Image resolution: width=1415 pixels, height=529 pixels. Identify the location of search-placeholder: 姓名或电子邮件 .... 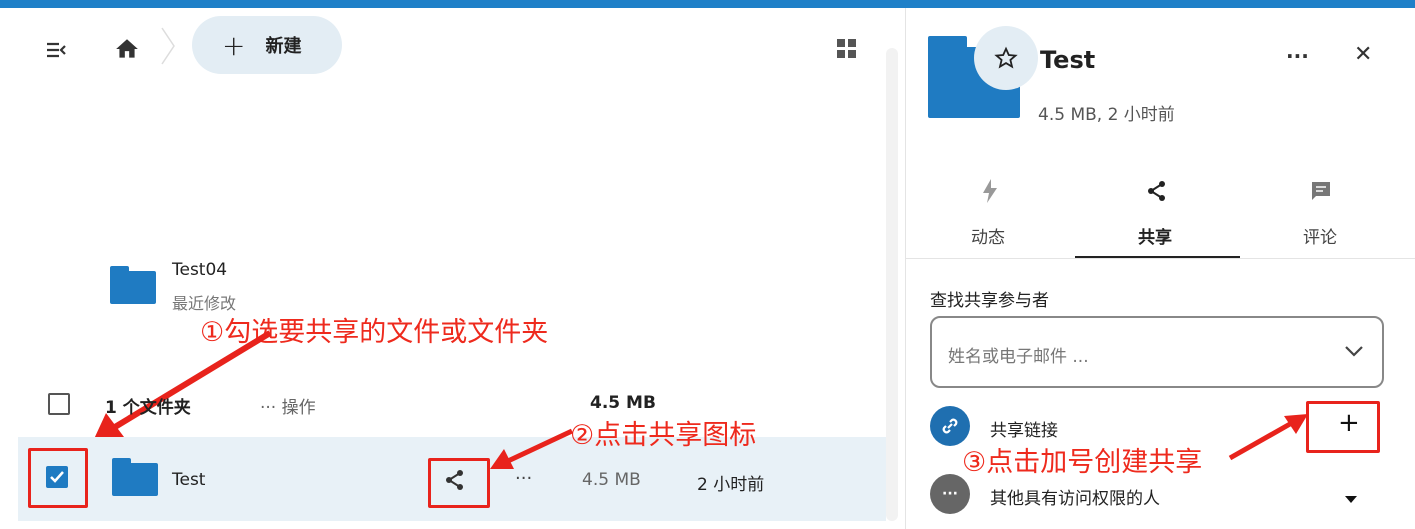
(1018, 357).